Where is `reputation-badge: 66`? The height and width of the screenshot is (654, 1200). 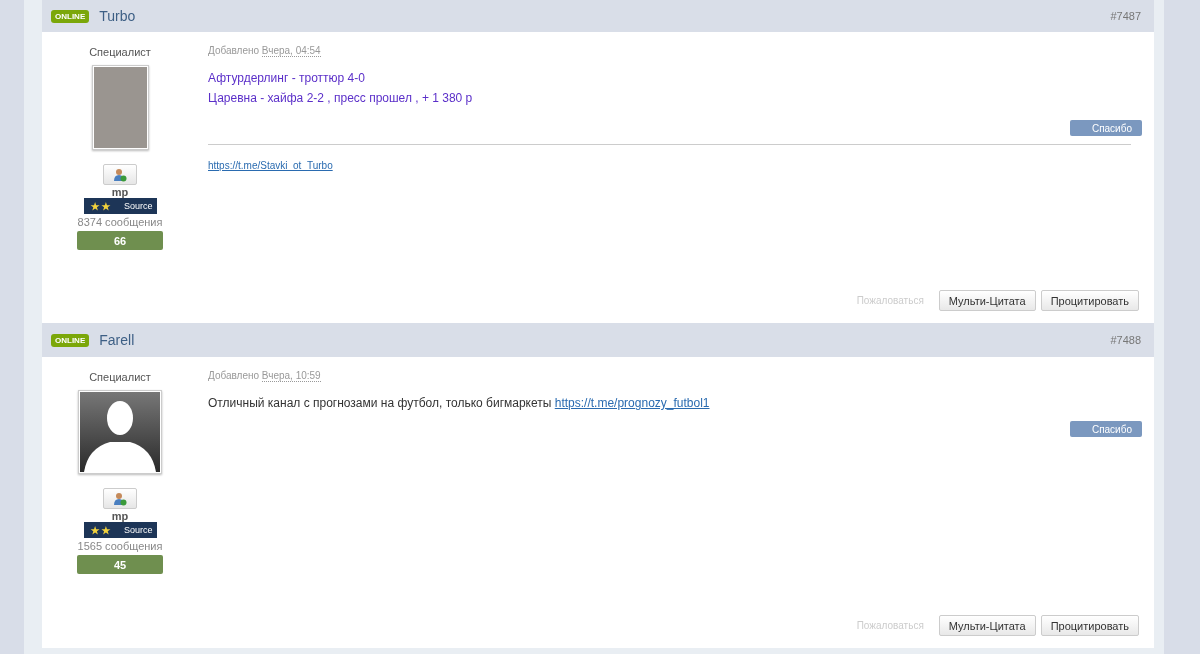
reputation-badge: 66 is located at coordinates (120, 240).